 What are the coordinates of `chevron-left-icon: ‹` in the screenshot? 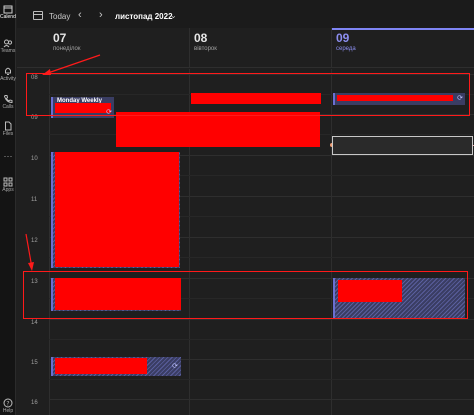 It's located at (80, 15).